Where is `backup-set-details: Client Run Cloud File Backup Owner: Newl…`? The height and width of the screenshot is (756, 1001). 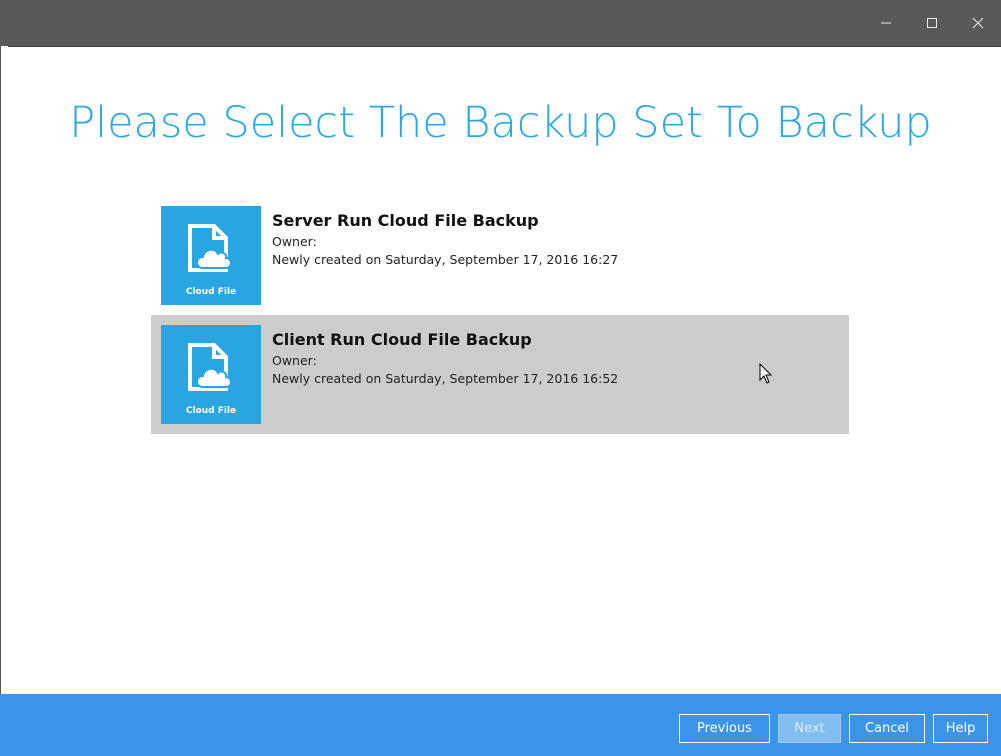 backup-set-details: Client Run Cloud File Backup Owner: Newl… is located at coordinates (445, 359).